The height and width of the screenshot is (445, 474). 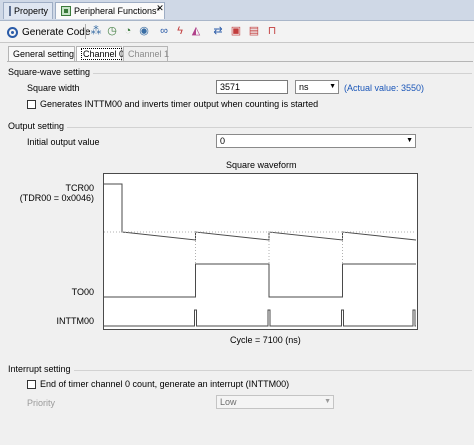 I want to click on interrupt-icon: ⇄, so click(x=218, y=31).